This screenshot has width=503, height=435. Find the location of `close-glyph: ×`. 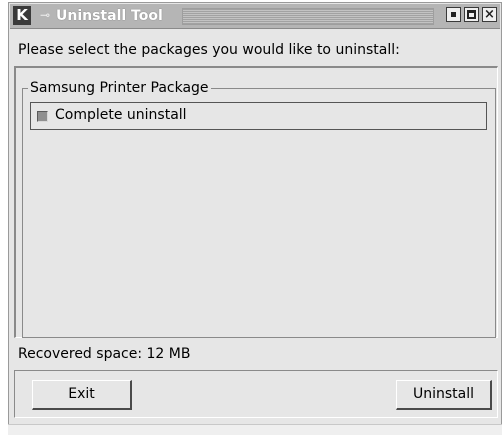

close-glyph: × is located at coordinates (489, 14).